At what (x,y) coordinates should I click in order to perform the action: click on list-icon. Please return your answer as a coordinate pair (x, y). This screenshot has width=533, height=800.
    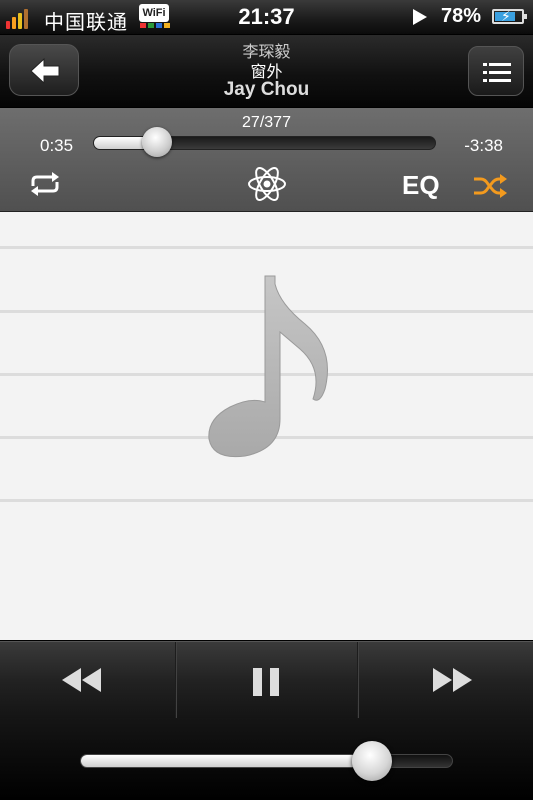
    Looking at the image, I should click on (497, 72).